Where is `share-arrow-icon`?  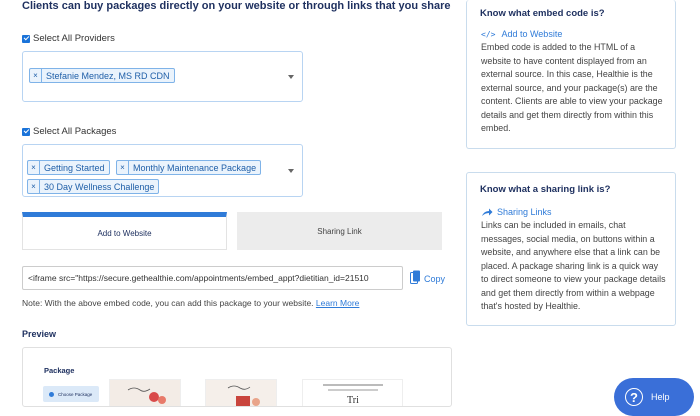 share-arrow-icon is located at coordinates (487, 212).